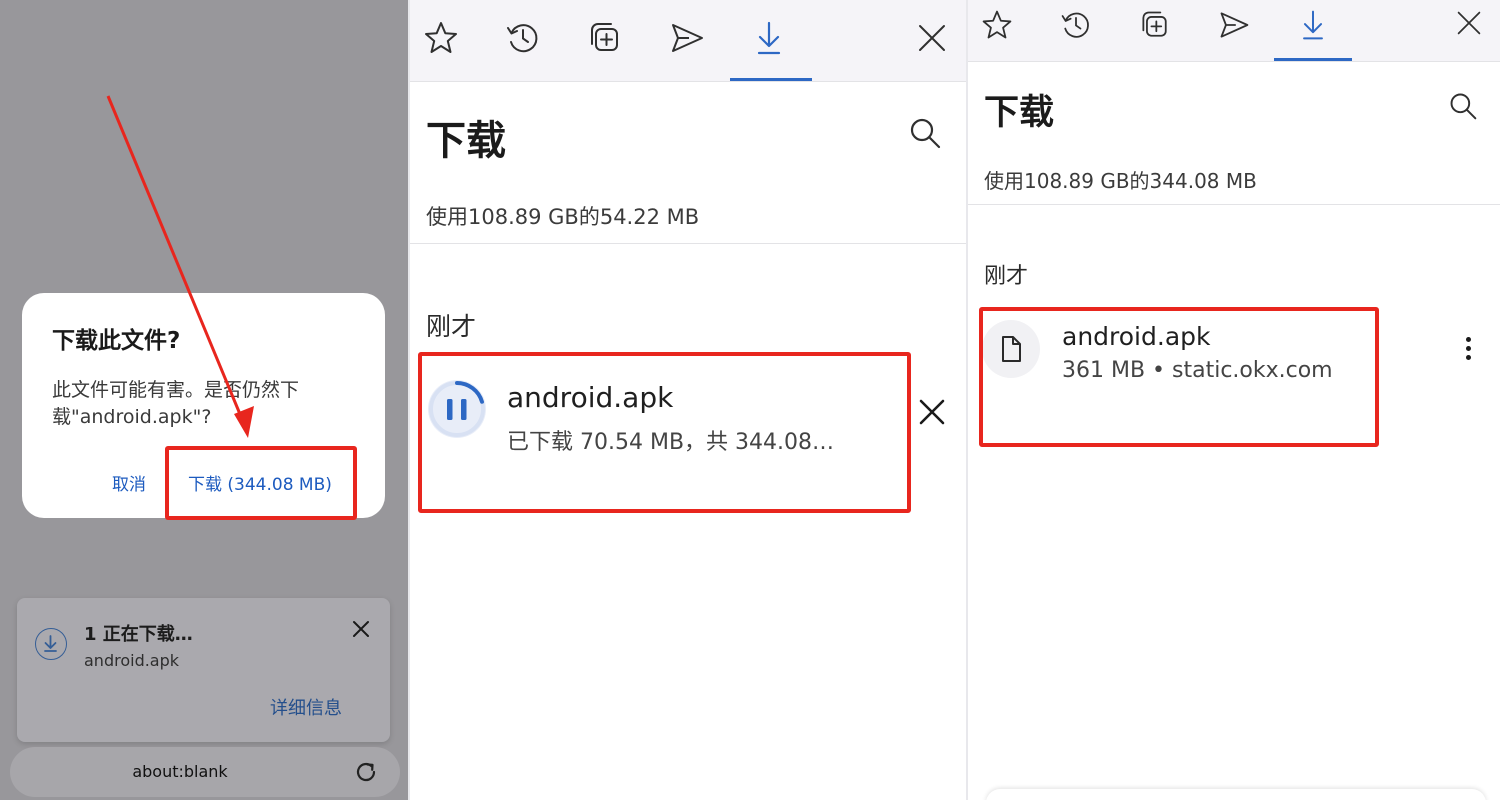 This screenshot has height=800, width=1500. I want to click on snackbar-filename: android.apk, so click(132, 660).